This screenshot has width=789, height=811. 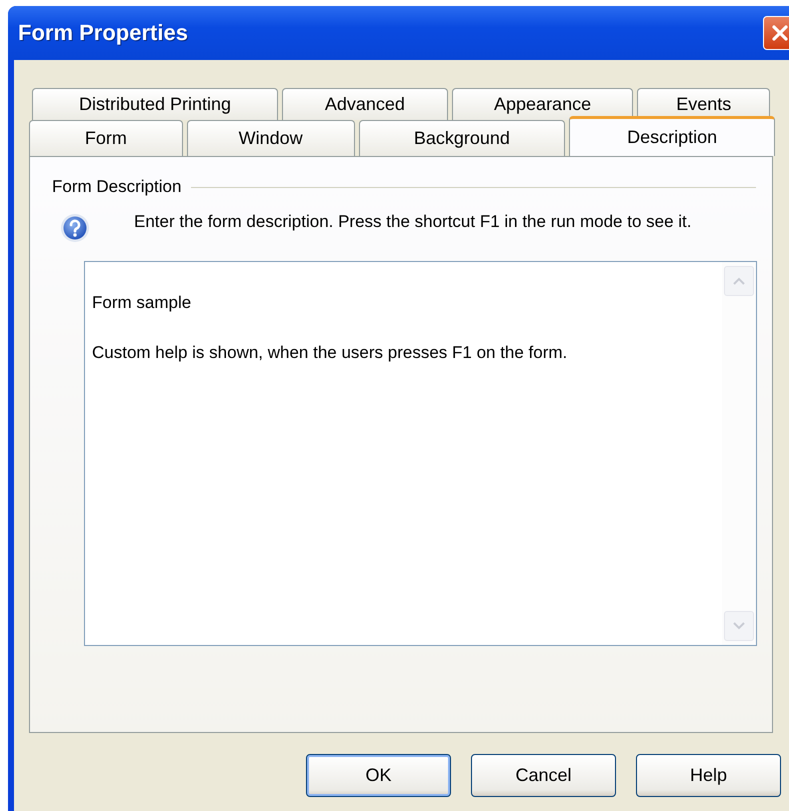 I want to click on tab: Window, so click(x=270, y=138).